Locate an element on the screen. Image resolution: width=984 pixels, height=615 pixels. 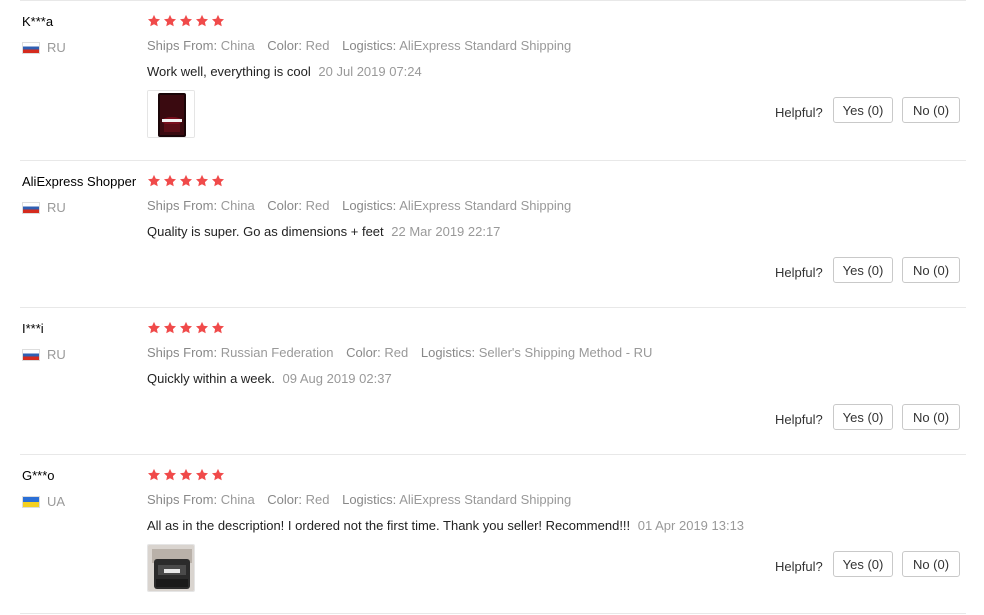
reviewer-name: G***o is located at coordinates (38, 475).